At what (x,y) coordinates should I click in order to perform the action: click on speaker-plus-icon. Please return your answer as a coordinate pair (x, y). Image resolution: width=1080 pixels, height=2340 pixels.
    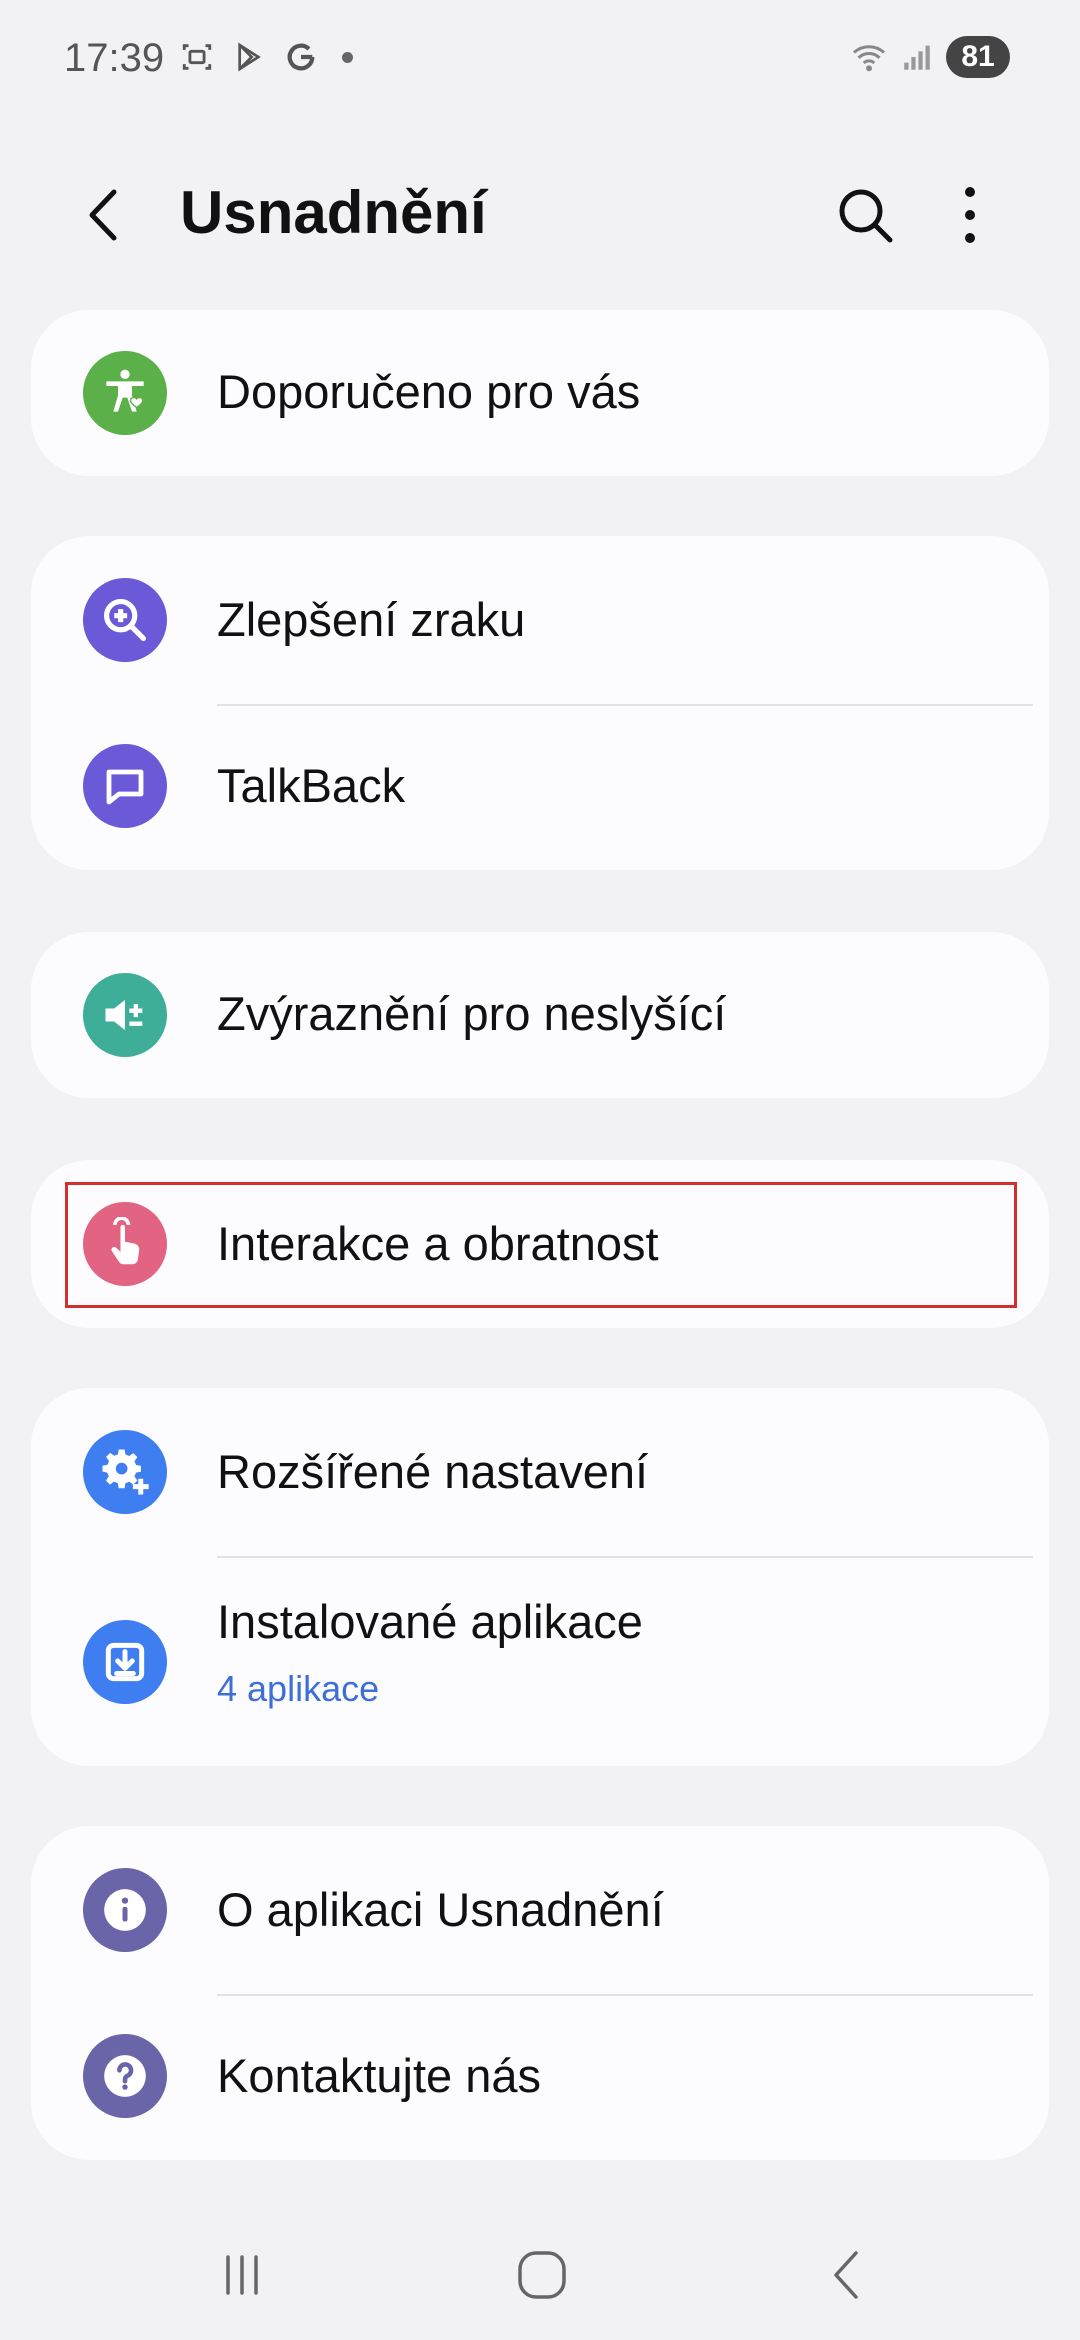
    Looking at the image, I should click on (125, 1015).